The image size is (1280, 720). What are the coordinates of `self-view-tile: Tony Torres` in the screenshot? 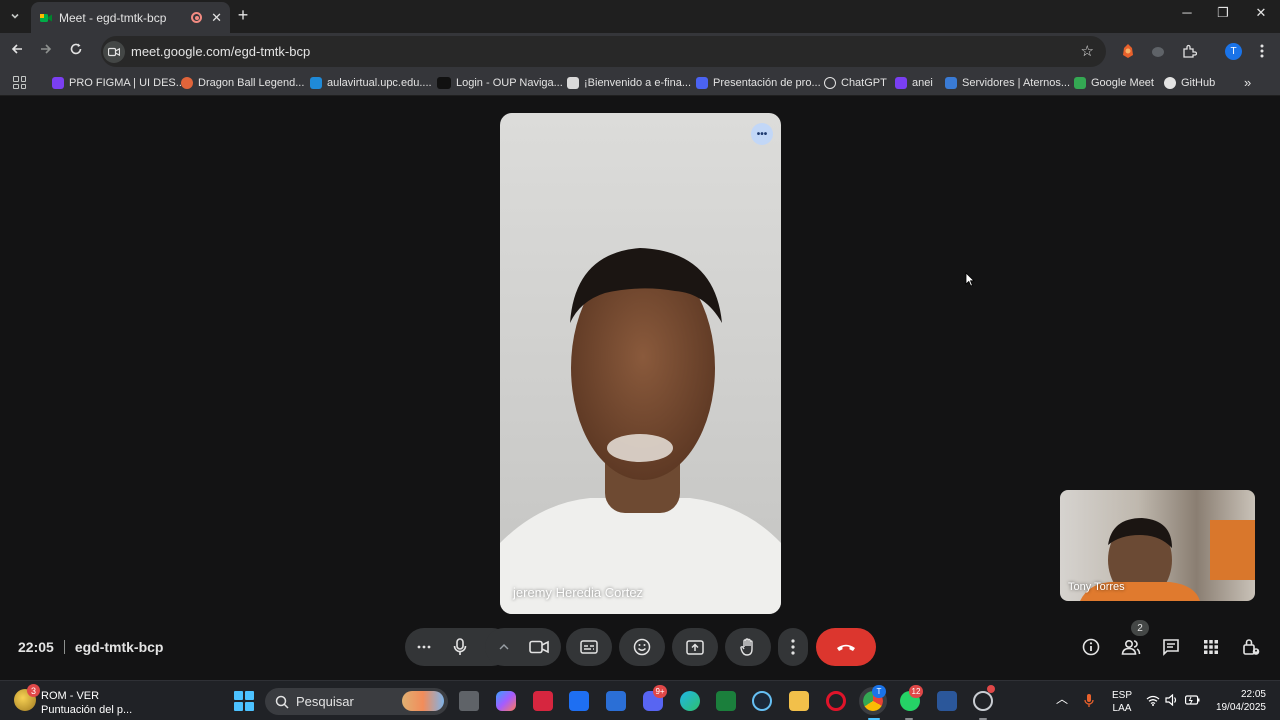 It's located at (1157, 545).